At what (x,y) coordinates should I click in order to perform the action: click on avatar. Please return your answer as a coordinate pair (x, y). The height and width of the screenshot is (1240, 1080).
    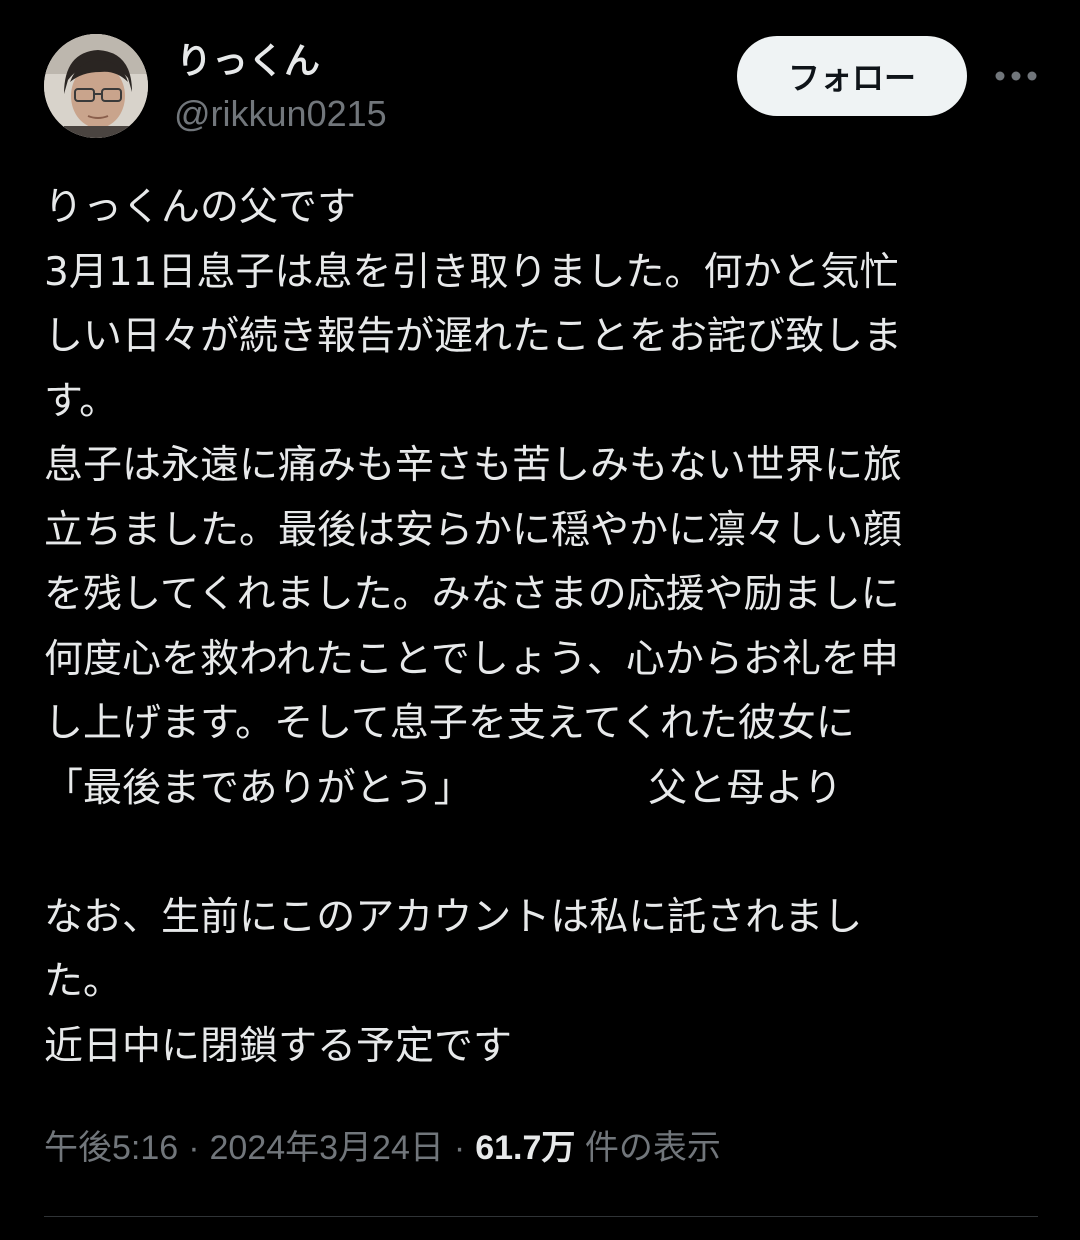
    Looking at the image, I should click on (96, 86).